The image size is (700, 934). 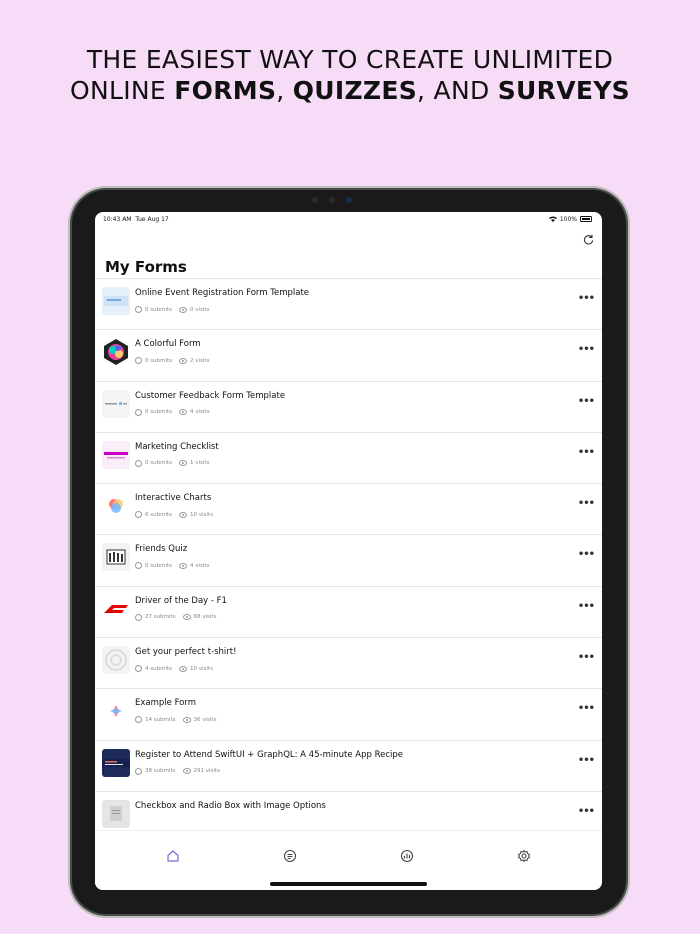 I want to click on form-stats: 38 submits 291 visits, so click(x=177, y=771).